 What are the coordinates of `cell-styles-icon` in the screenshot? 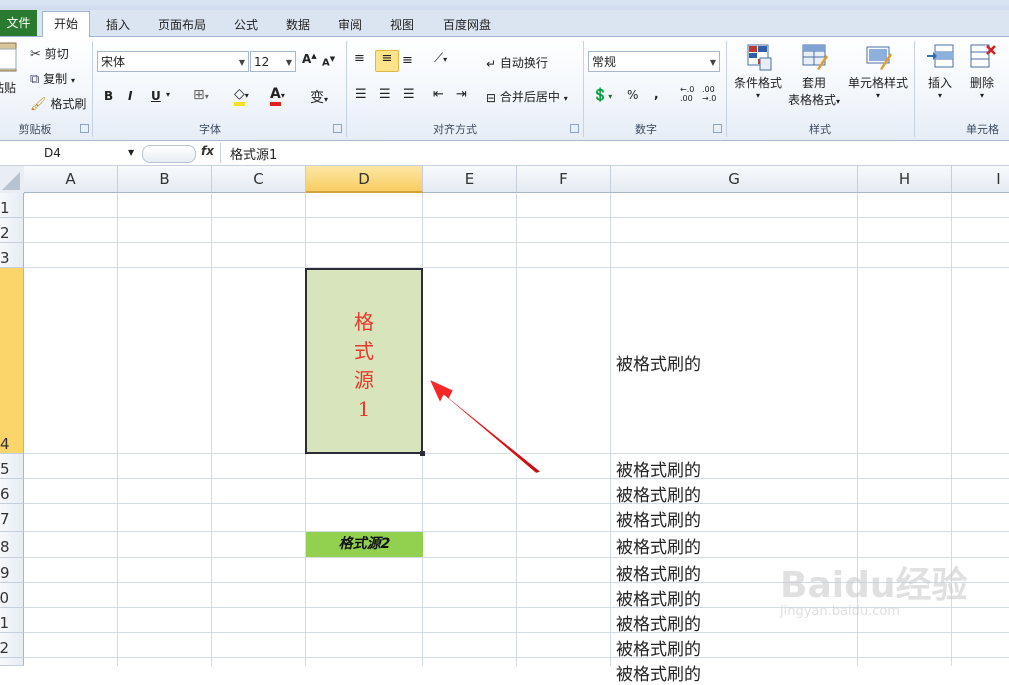 It's located at (879, 58).